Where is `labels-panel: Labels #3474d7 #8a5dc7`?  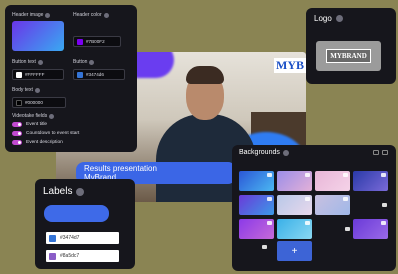 labels-panel: Labels #3474d7 #8a5dc7 is located at coordinates (85, 224).